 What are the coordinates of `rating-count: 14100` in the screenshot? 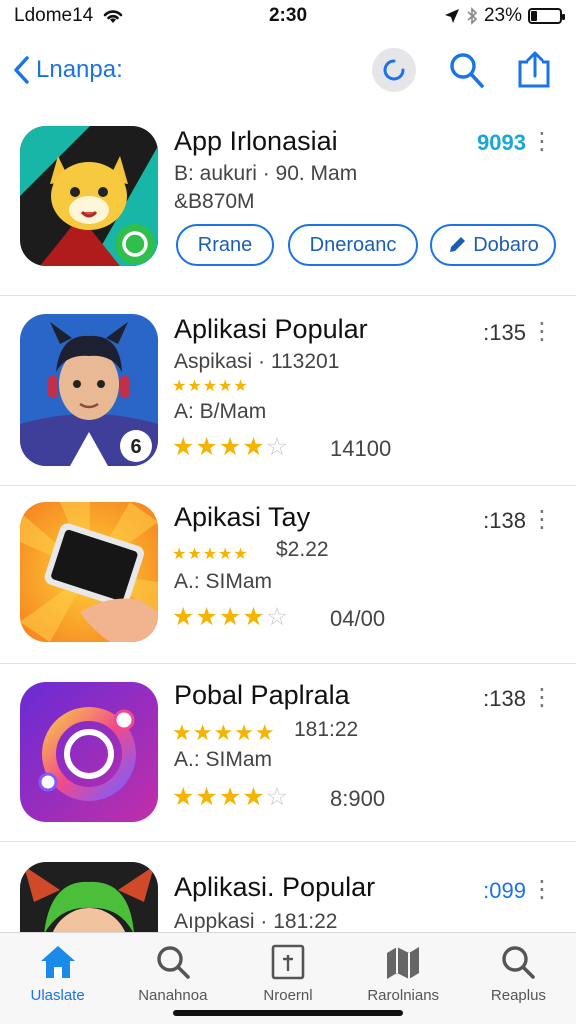 It's located at (361, 448).